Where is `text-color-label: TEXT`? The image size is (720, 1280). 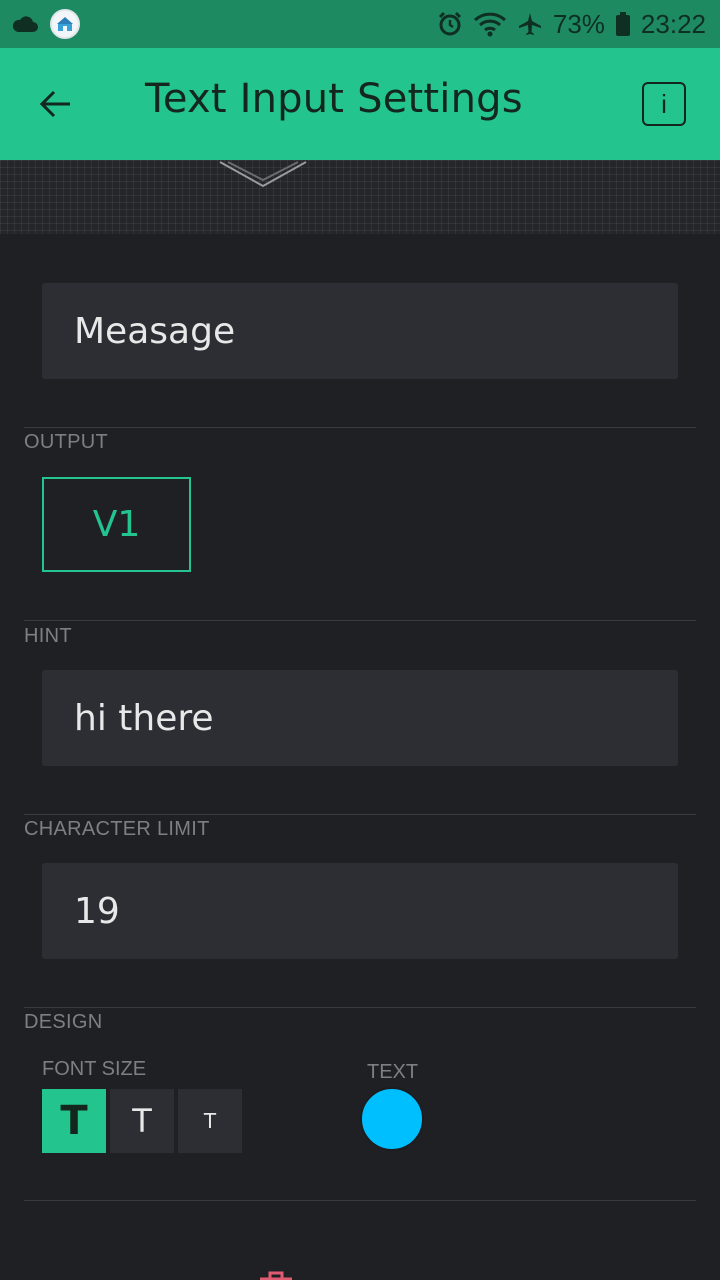
text-color-label: TEXT is located at coordinates (393, 1072).